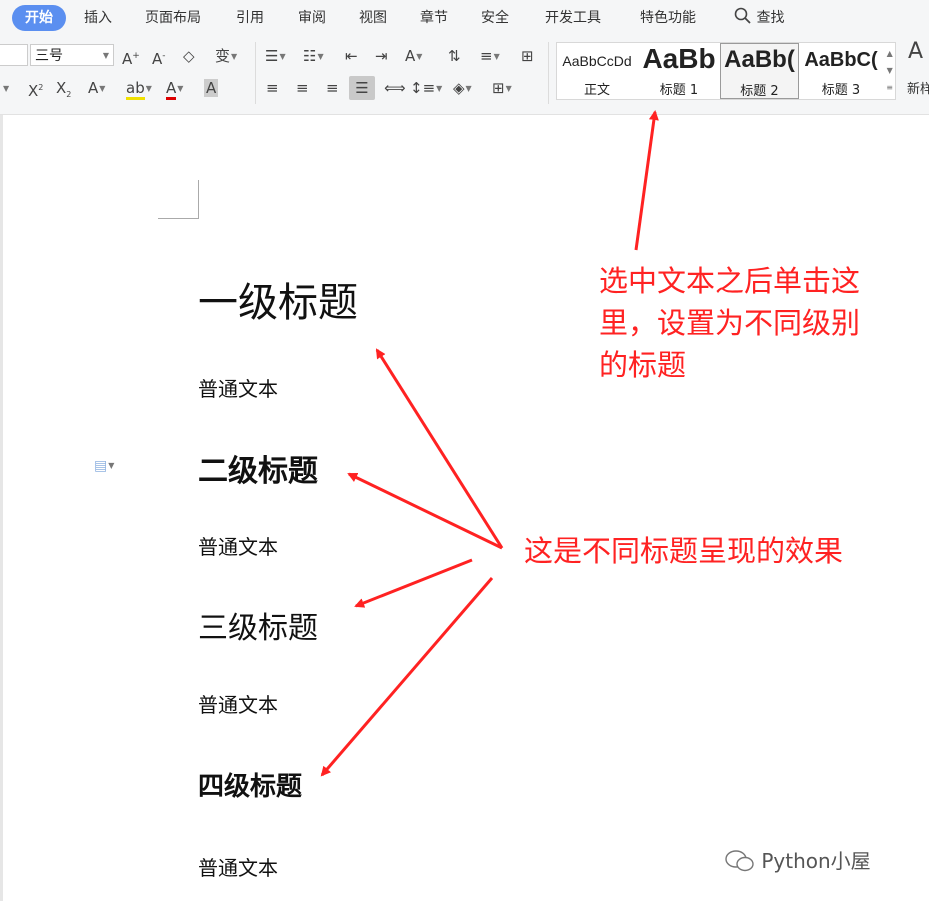  What do you see at coordinates (646, 180) in the screenshot?
I see `arrow-to-style-gallery` at bounding box center [646, 180].